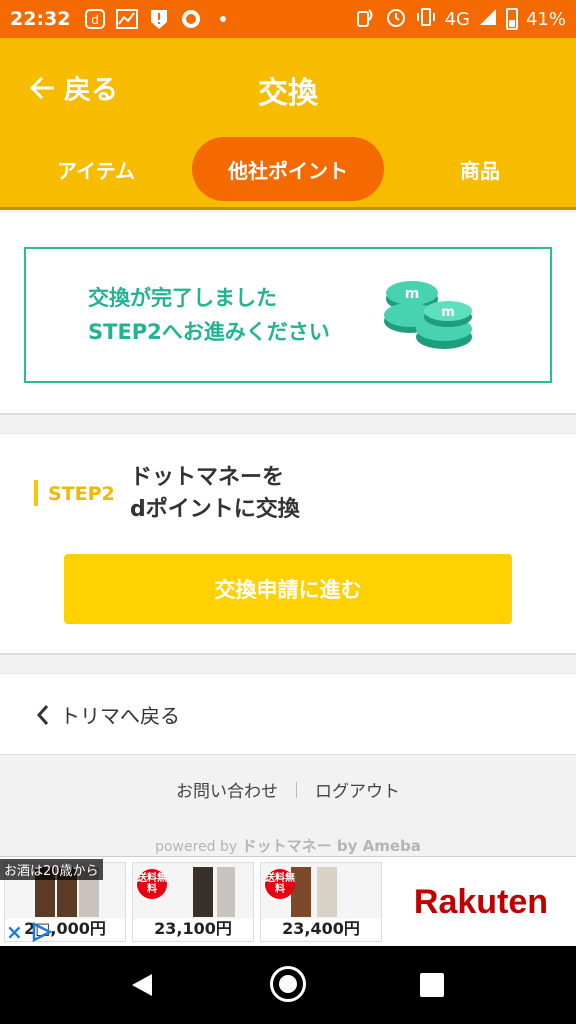 The image size is (576, 1024). I want to click on trima-back-section: トリマへ戻る, so click(288, 714).